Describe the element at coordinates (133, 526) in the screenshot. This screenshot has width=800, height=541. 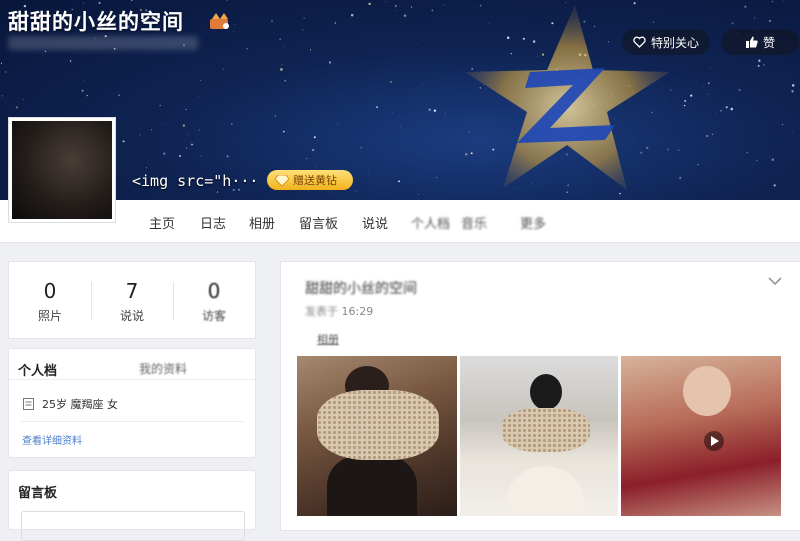
I see `guestbook-input` at that location.